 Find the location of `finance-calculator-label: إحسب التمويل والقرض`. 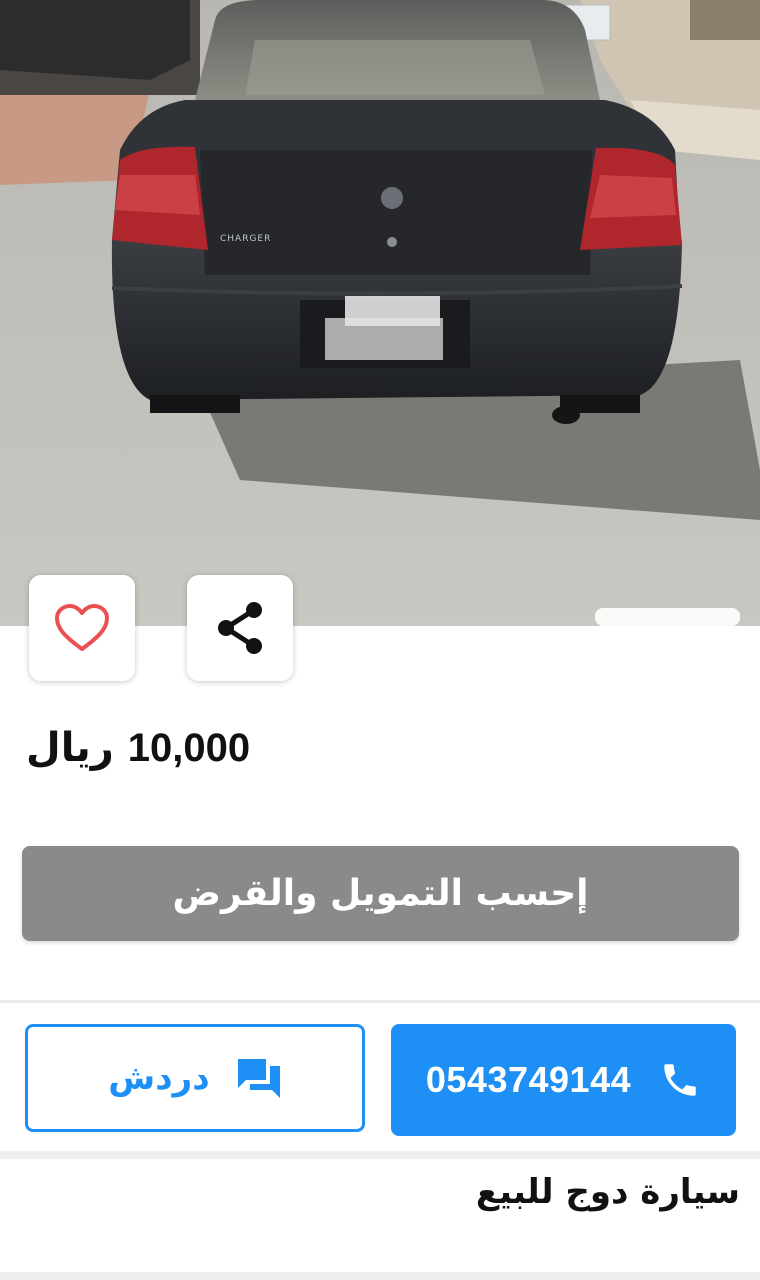

finance-calculator-label: إحسب التمويل والقرض is located at coordinates (380, 893).